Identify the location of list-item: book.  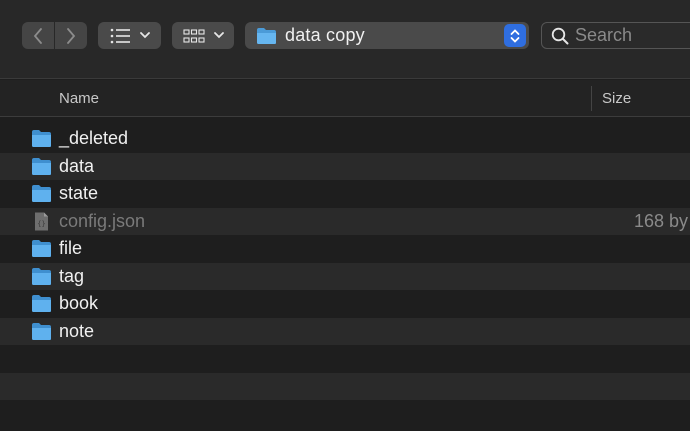
(345, 304).